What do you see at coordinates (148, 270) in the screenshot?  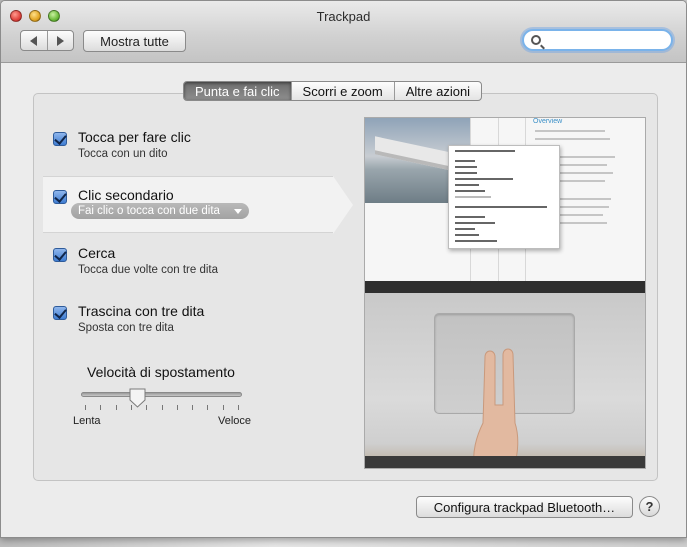 I see `option-subtitle: Tocca due volte con tre dita` at bounding box center [148, 270].